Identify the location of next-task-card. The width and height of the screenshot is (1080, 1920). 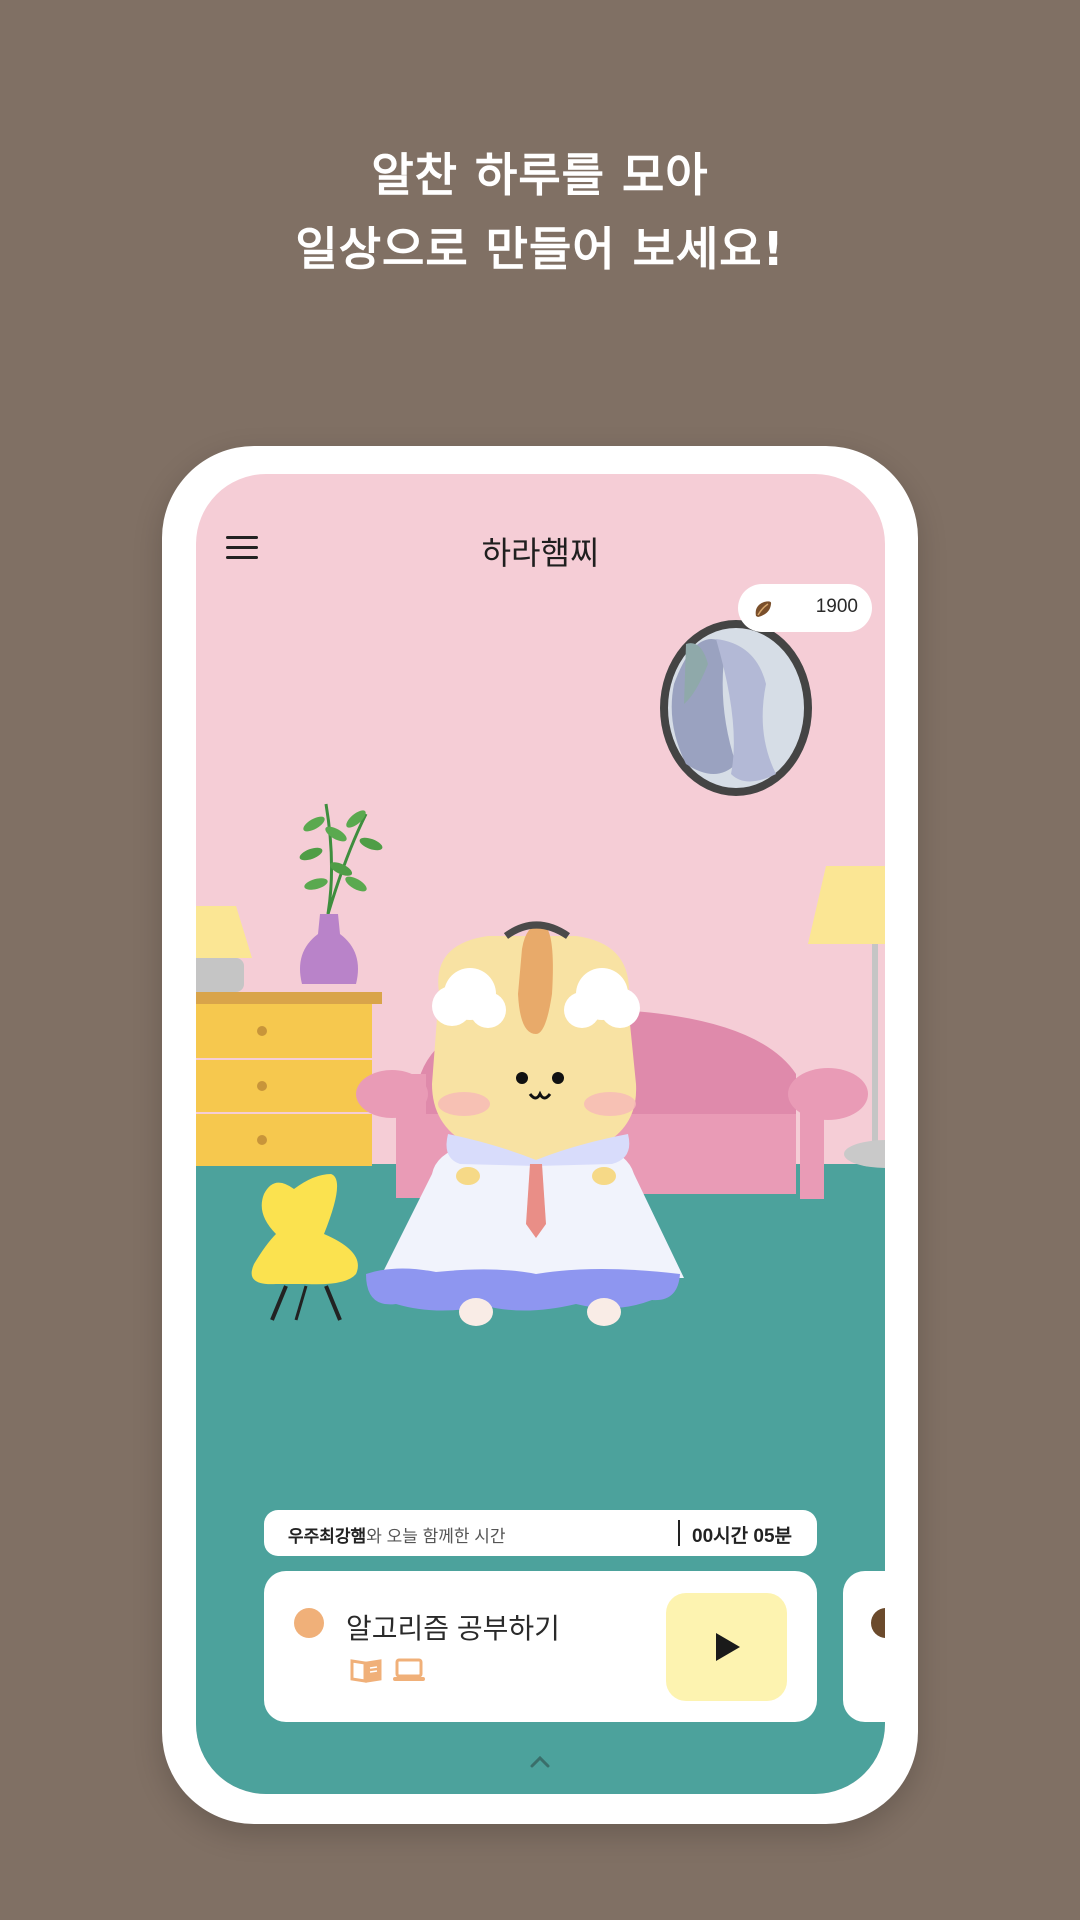
(864, 1646).